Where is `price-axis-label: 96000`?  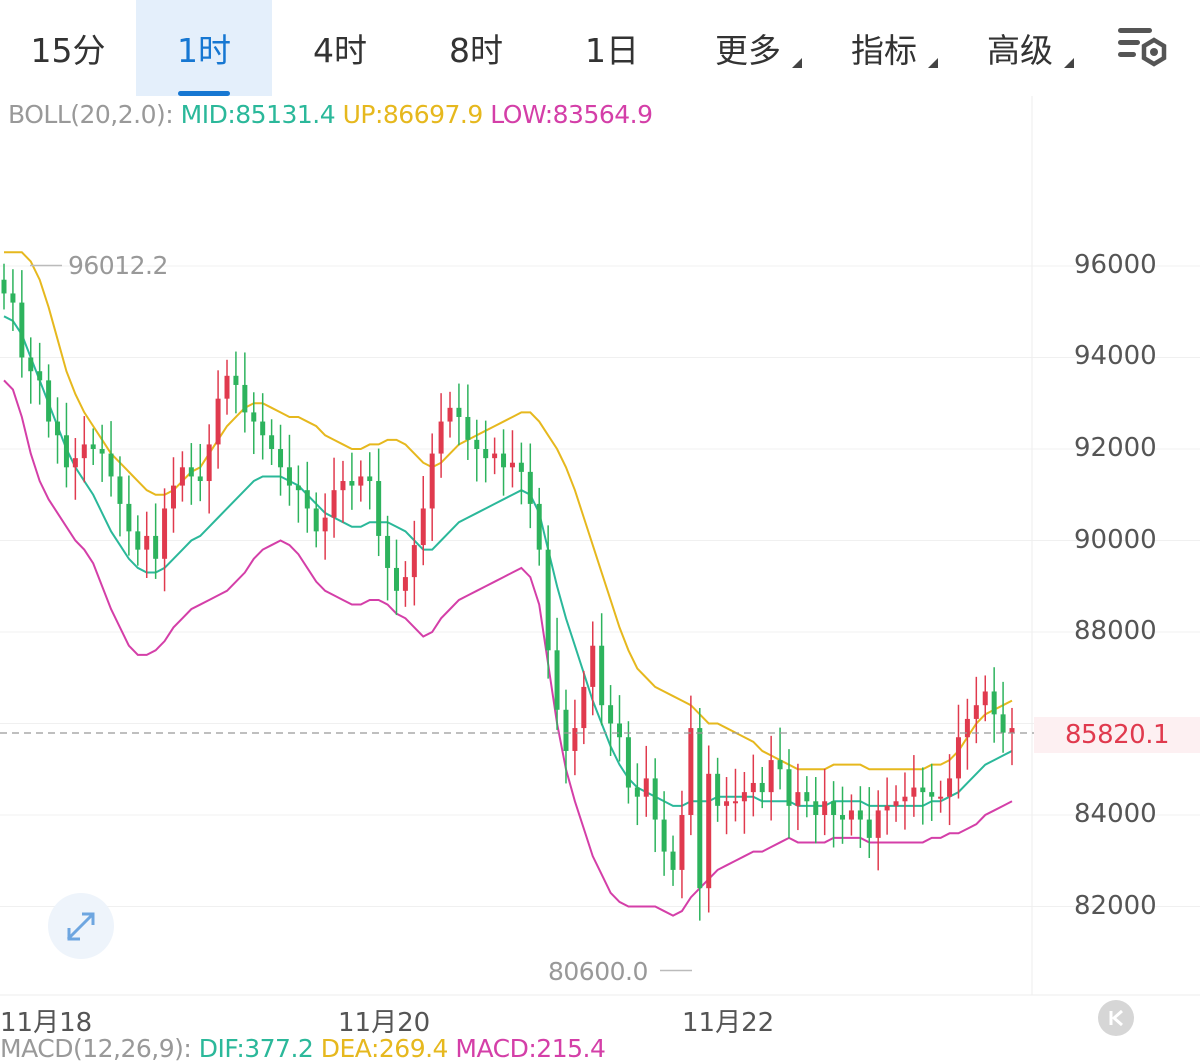 price-axis-label: 96000 is located at coordinates (1115, 265).